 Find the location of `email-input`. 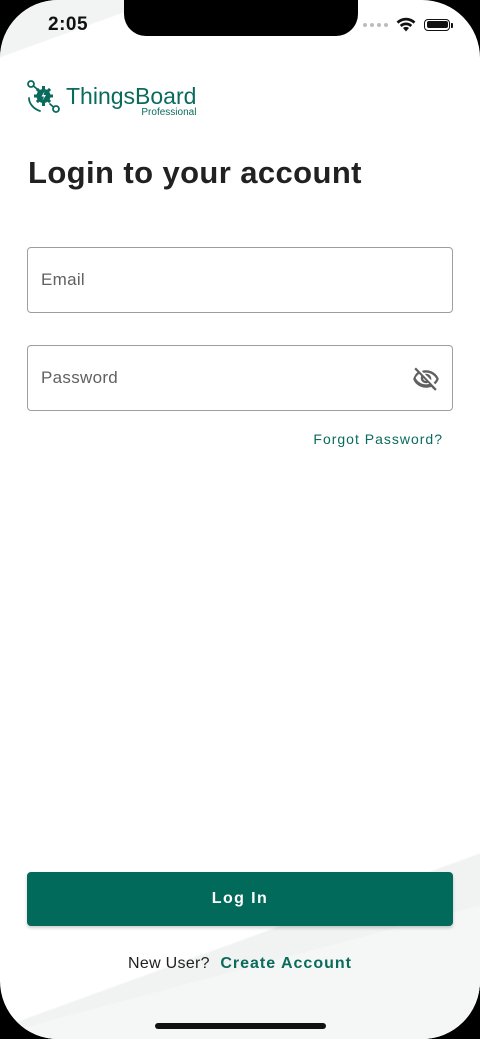

email-input is located at coordinates (240, 280).